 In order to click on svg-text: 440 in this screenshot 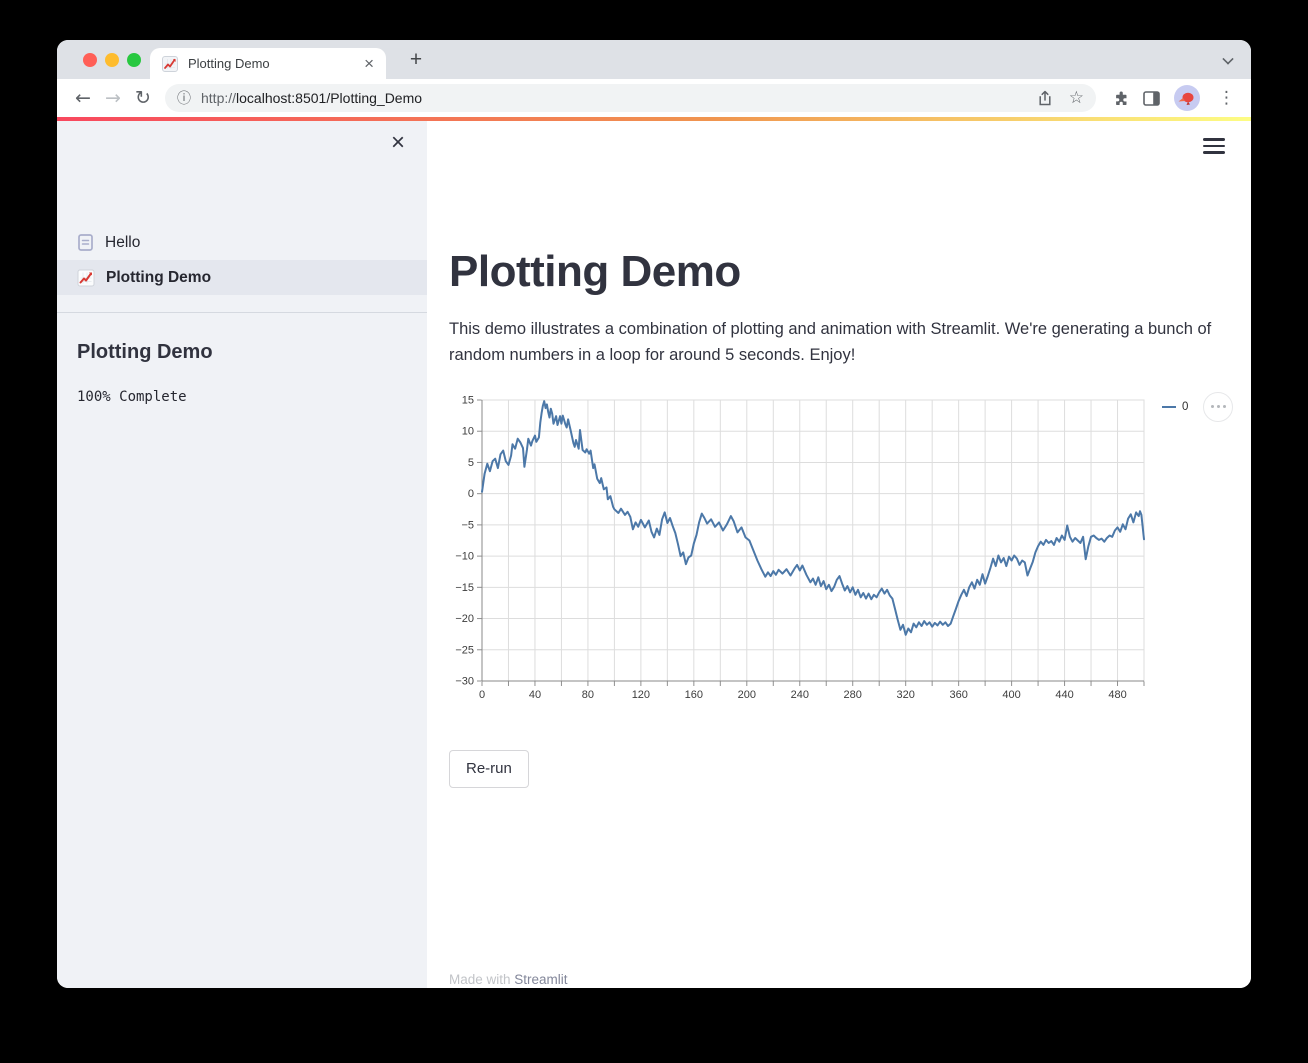, I will do `click(1064, 693)`.